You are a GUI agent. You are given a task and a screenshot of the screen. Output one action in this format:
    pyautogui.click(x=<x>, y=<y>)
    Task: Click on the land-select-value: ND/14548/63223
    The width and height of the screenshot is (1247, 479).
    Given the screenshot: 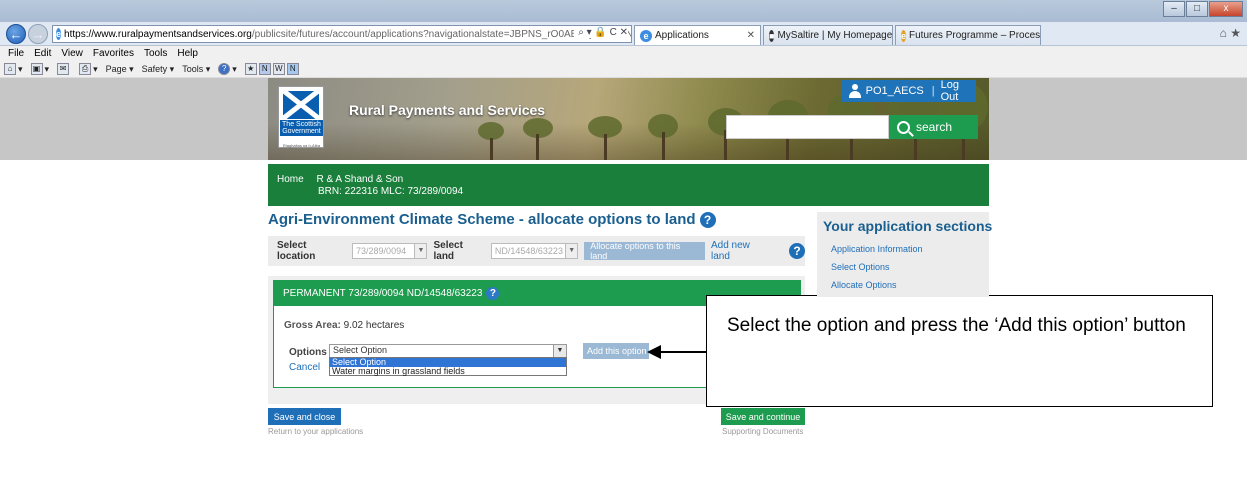 What is the action you would take?
    pyautogui.click(x=528, y=251)
    